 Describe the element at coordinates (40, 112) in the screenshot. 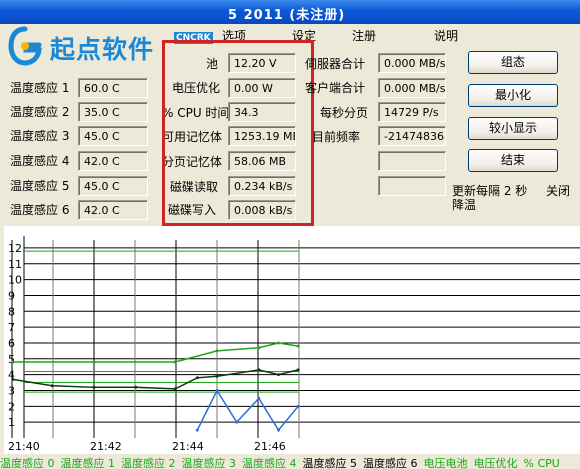

I see `temp-2-label: 温度感应 2` at that location.